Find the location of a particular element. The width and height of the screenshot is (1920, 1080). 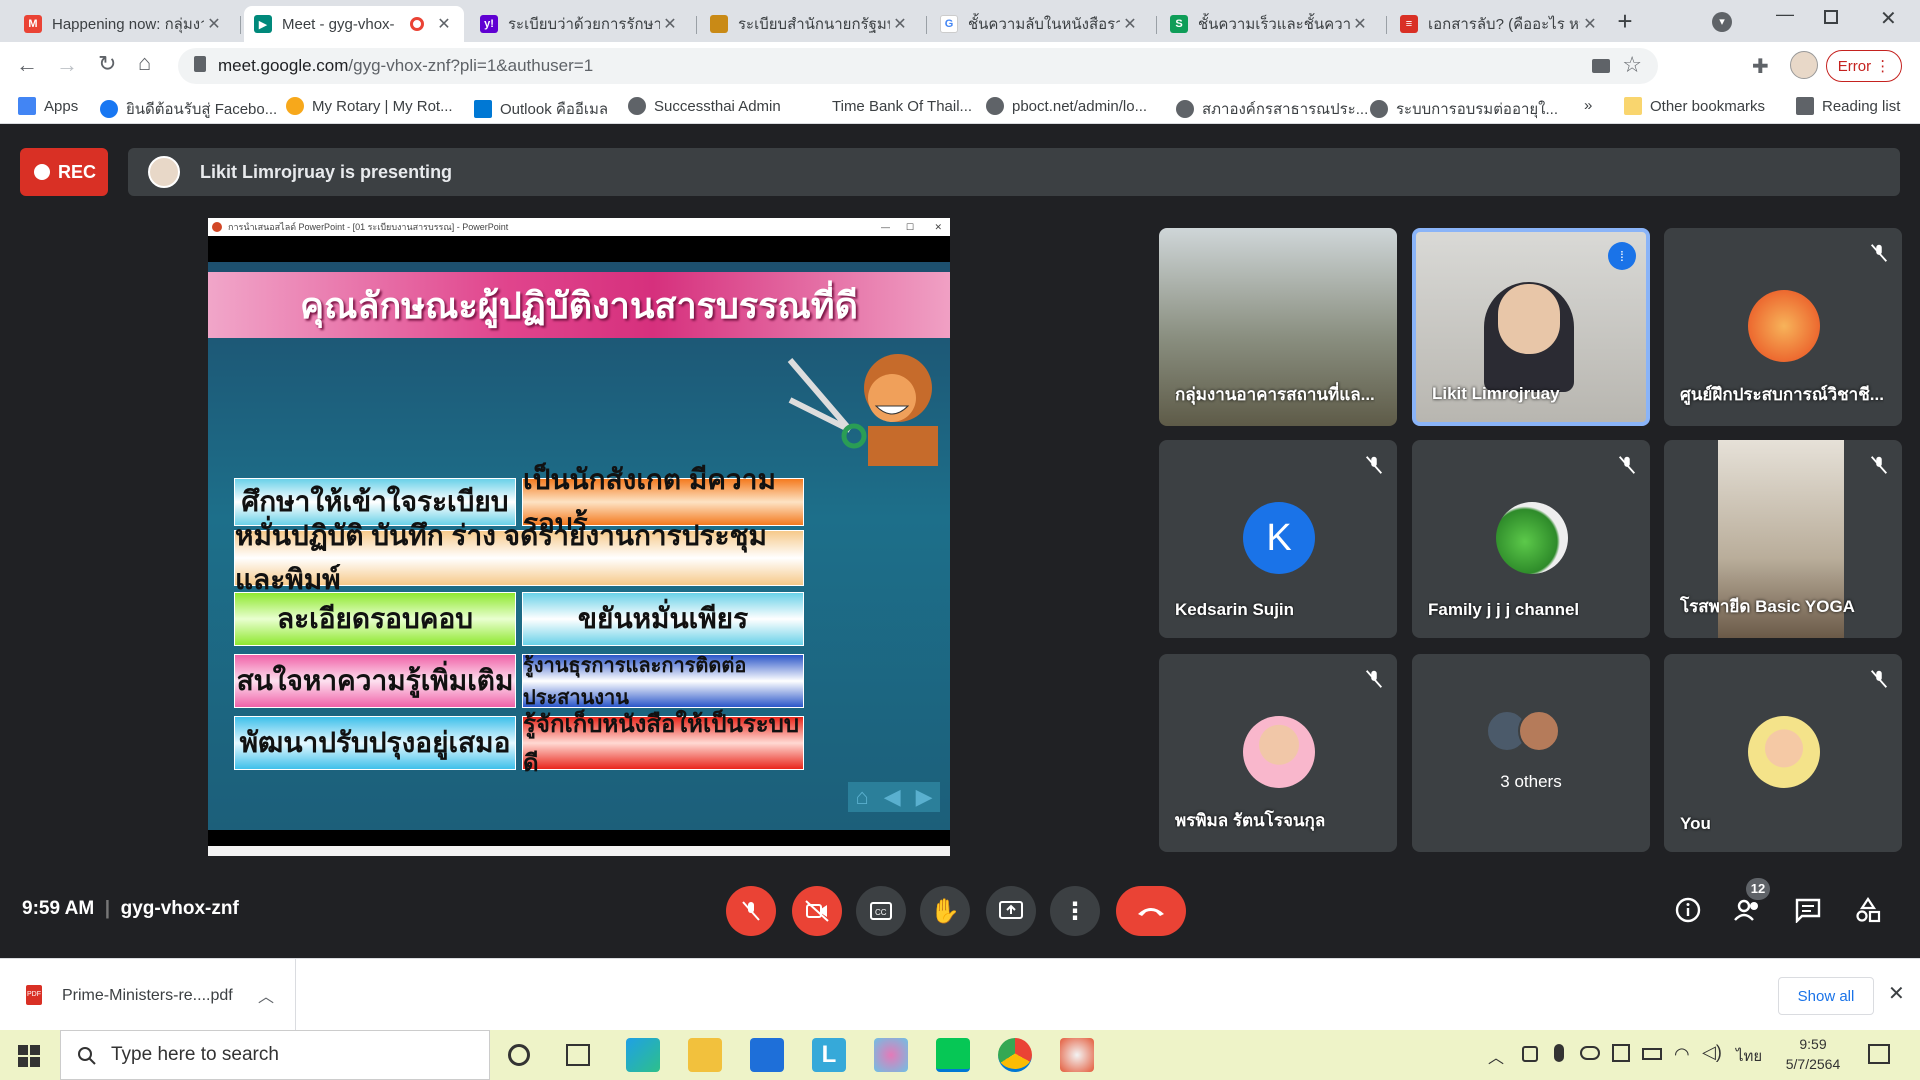

line-app-icon is located at coordinates (953, 1055).